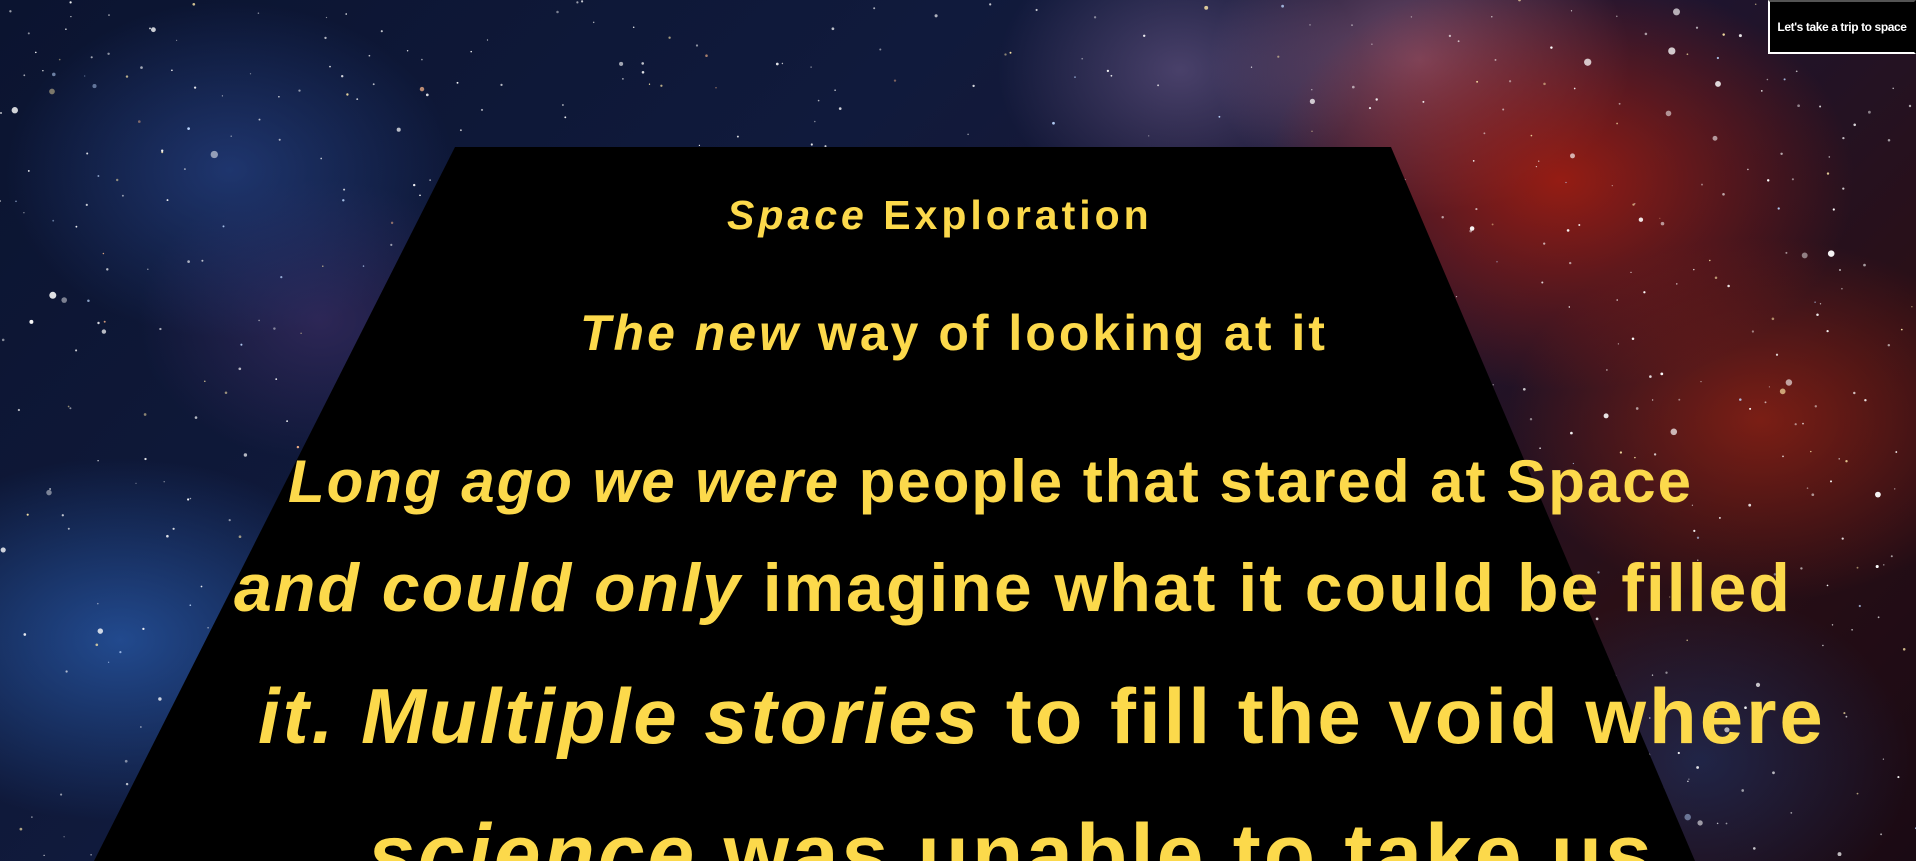 The height and width of the screenshot is (861, 1916). I want to click on crawl-body-line: science was unable to take us, so click(1011, 836).